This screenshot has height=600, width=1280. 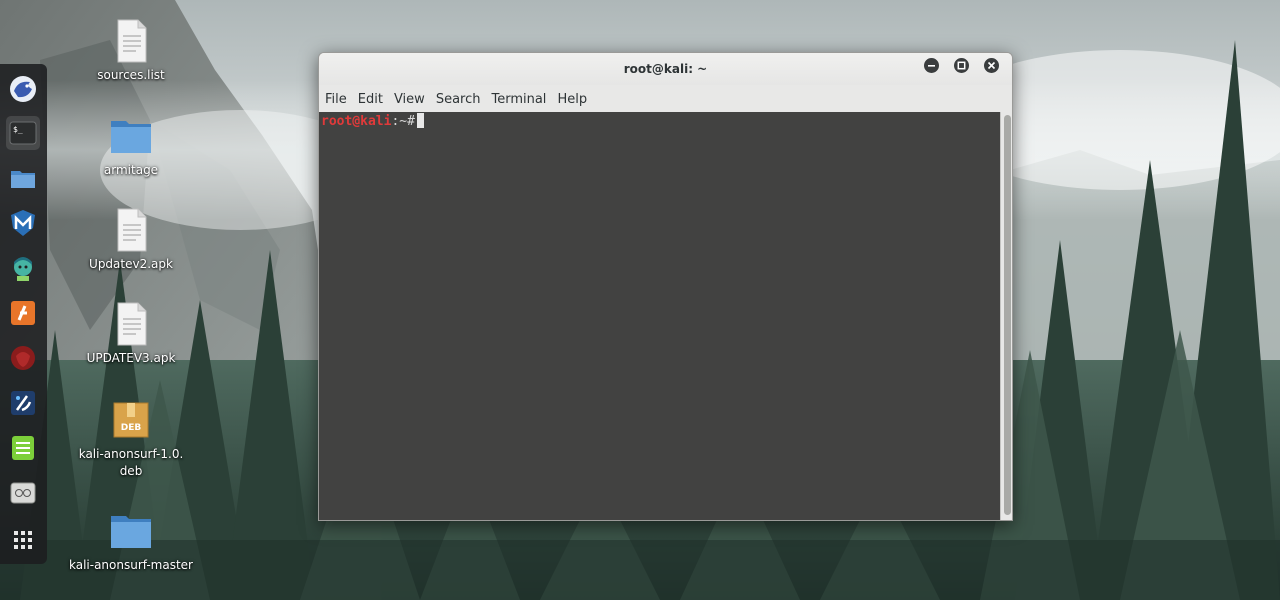 What do you see at coordinates (356, 121) in the screenshot?
I see `prompt-user-host: root@kali` at bounding box center [356, 121].